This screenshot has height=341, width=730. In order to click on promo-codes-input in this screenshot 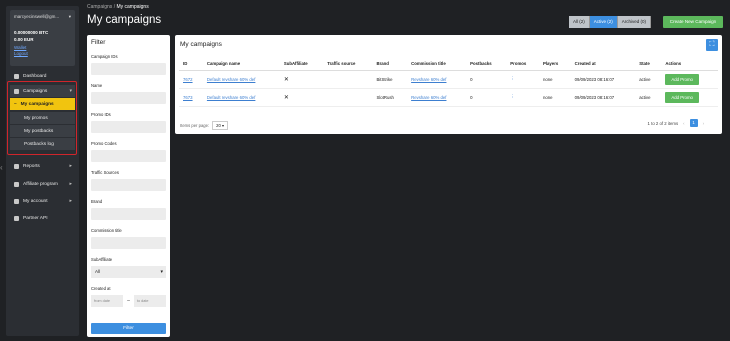, I will do `click(128, 156)`.